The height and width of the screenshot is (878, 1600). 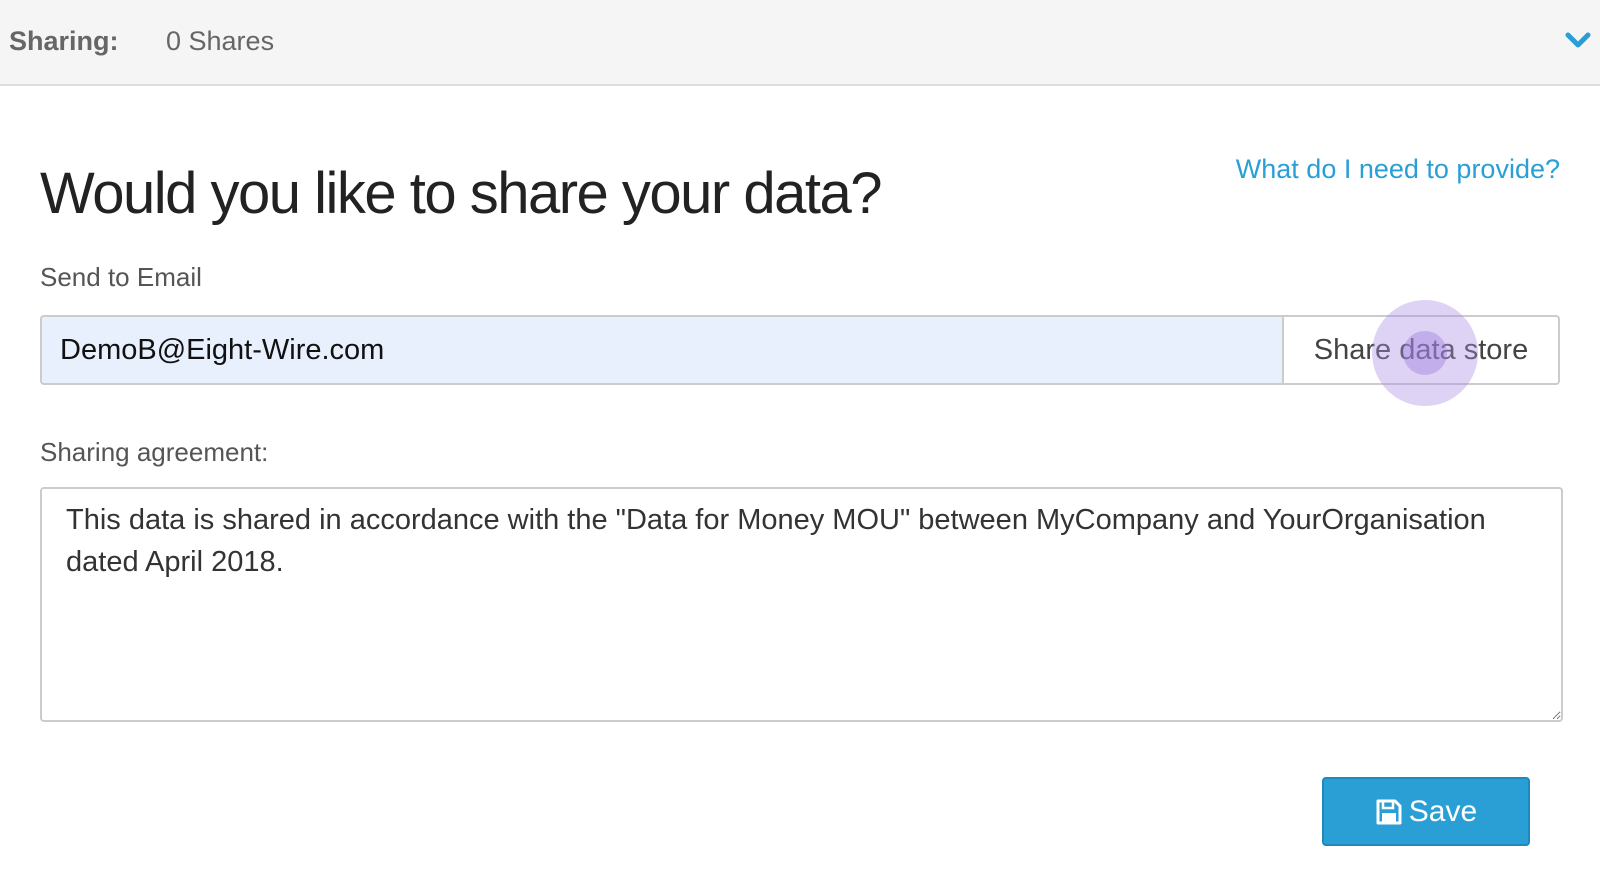 I want to click on chevron-down-icon, so click(x=1578, y=40).